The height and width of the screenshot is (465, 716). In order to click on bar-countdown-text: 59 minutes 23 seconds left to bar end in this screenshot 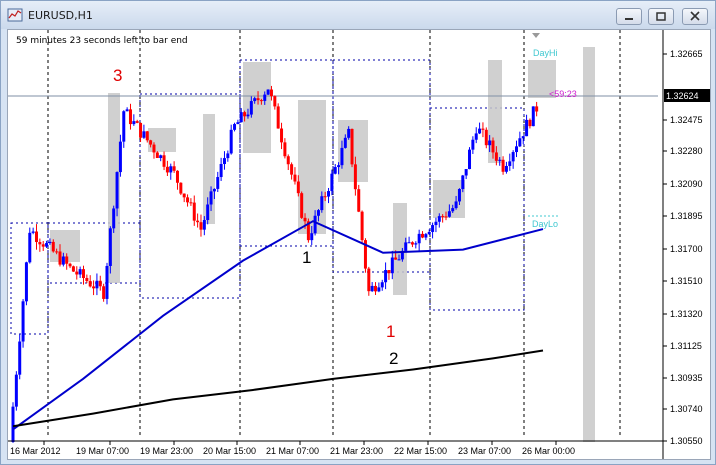, I will do `click(102, 41)`.